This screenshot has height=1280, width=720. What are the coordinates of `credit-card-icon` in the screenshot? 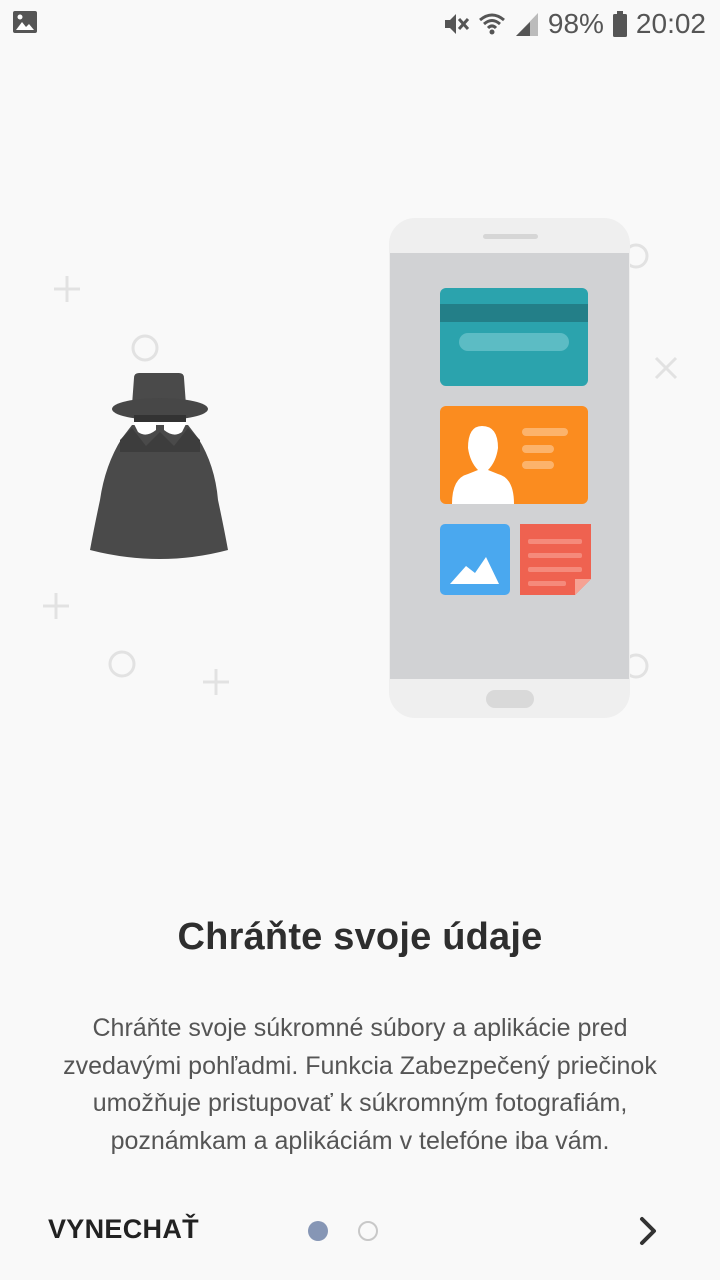 It's located at (514, 337).